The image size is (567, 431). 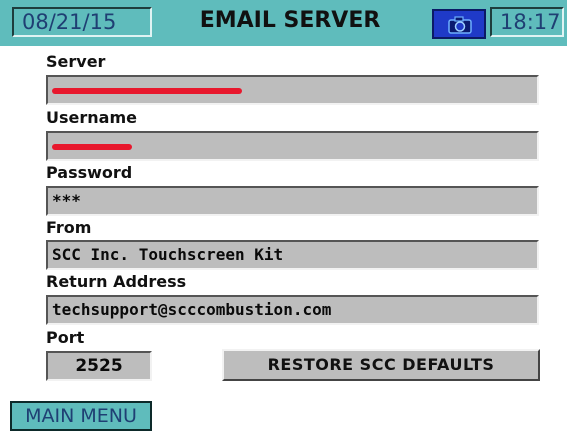 What do you see at coordinates (168, 254) in the screenshot?
I see `from-value: SCC Inc. Touchscreen Kit` at bounding box center [168, 254].